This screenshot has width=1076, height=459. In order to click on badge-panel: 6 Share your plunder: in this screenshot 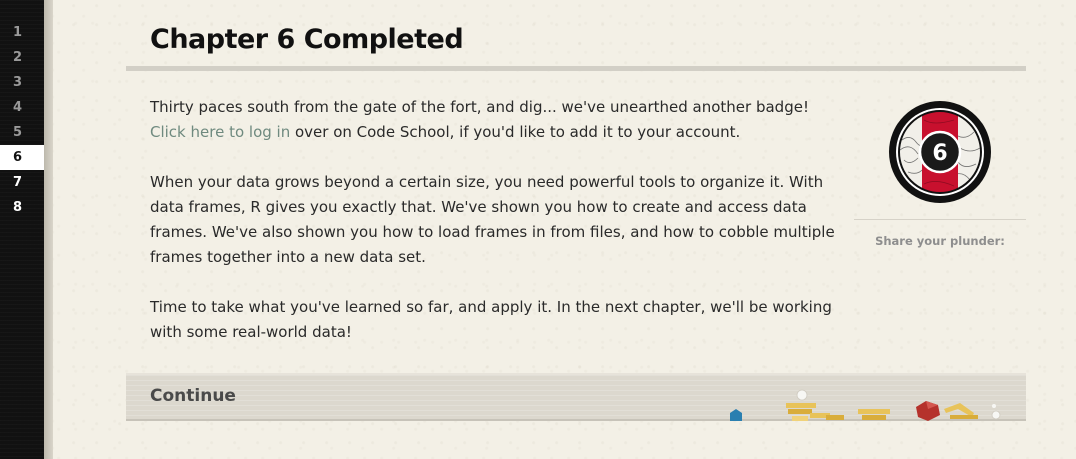, I will do `click(940, 174)`.